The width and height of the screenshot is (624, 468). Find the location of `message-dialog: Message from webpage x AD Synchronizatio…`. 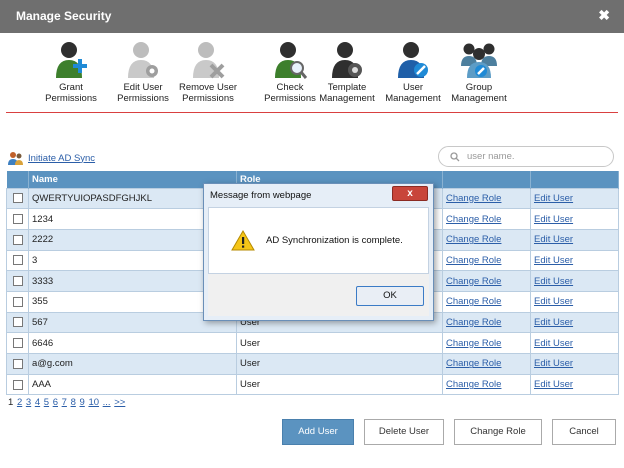

message-dialog: Message from webpage x AD Synchronizatio… is located at coordinates (318, 252).